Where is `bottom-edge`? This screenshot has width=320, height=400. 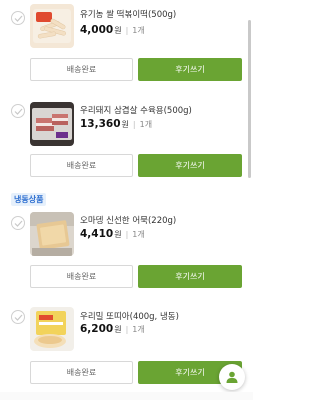
bottom-edge is located at coordinates (126, 396).